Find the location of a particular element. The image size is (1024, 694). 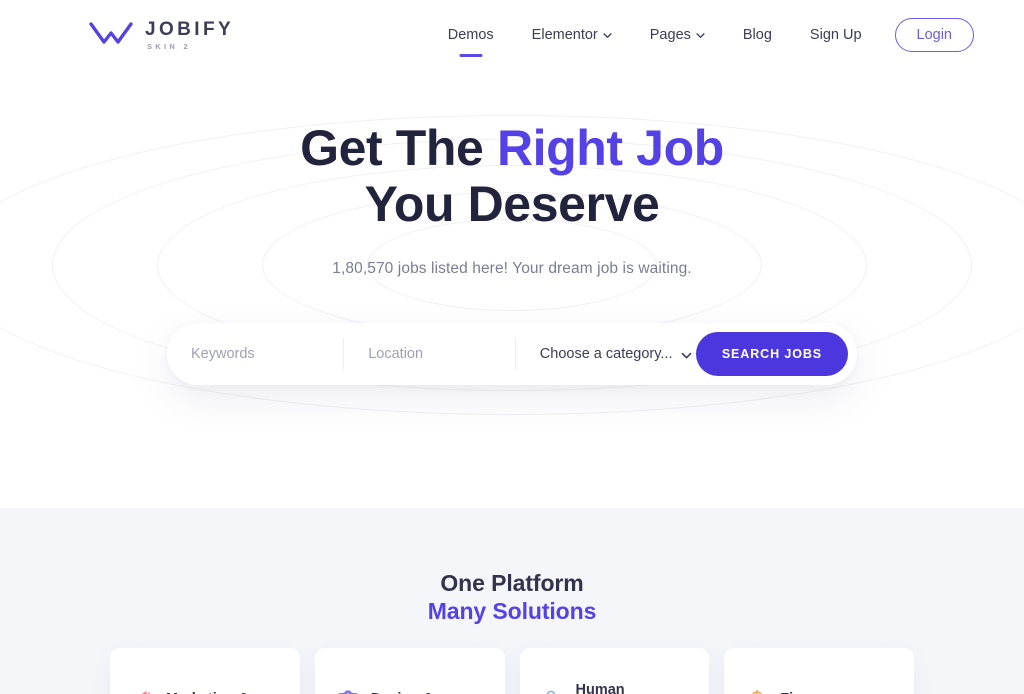

login-button: Login is located at coordinates (934, 35).